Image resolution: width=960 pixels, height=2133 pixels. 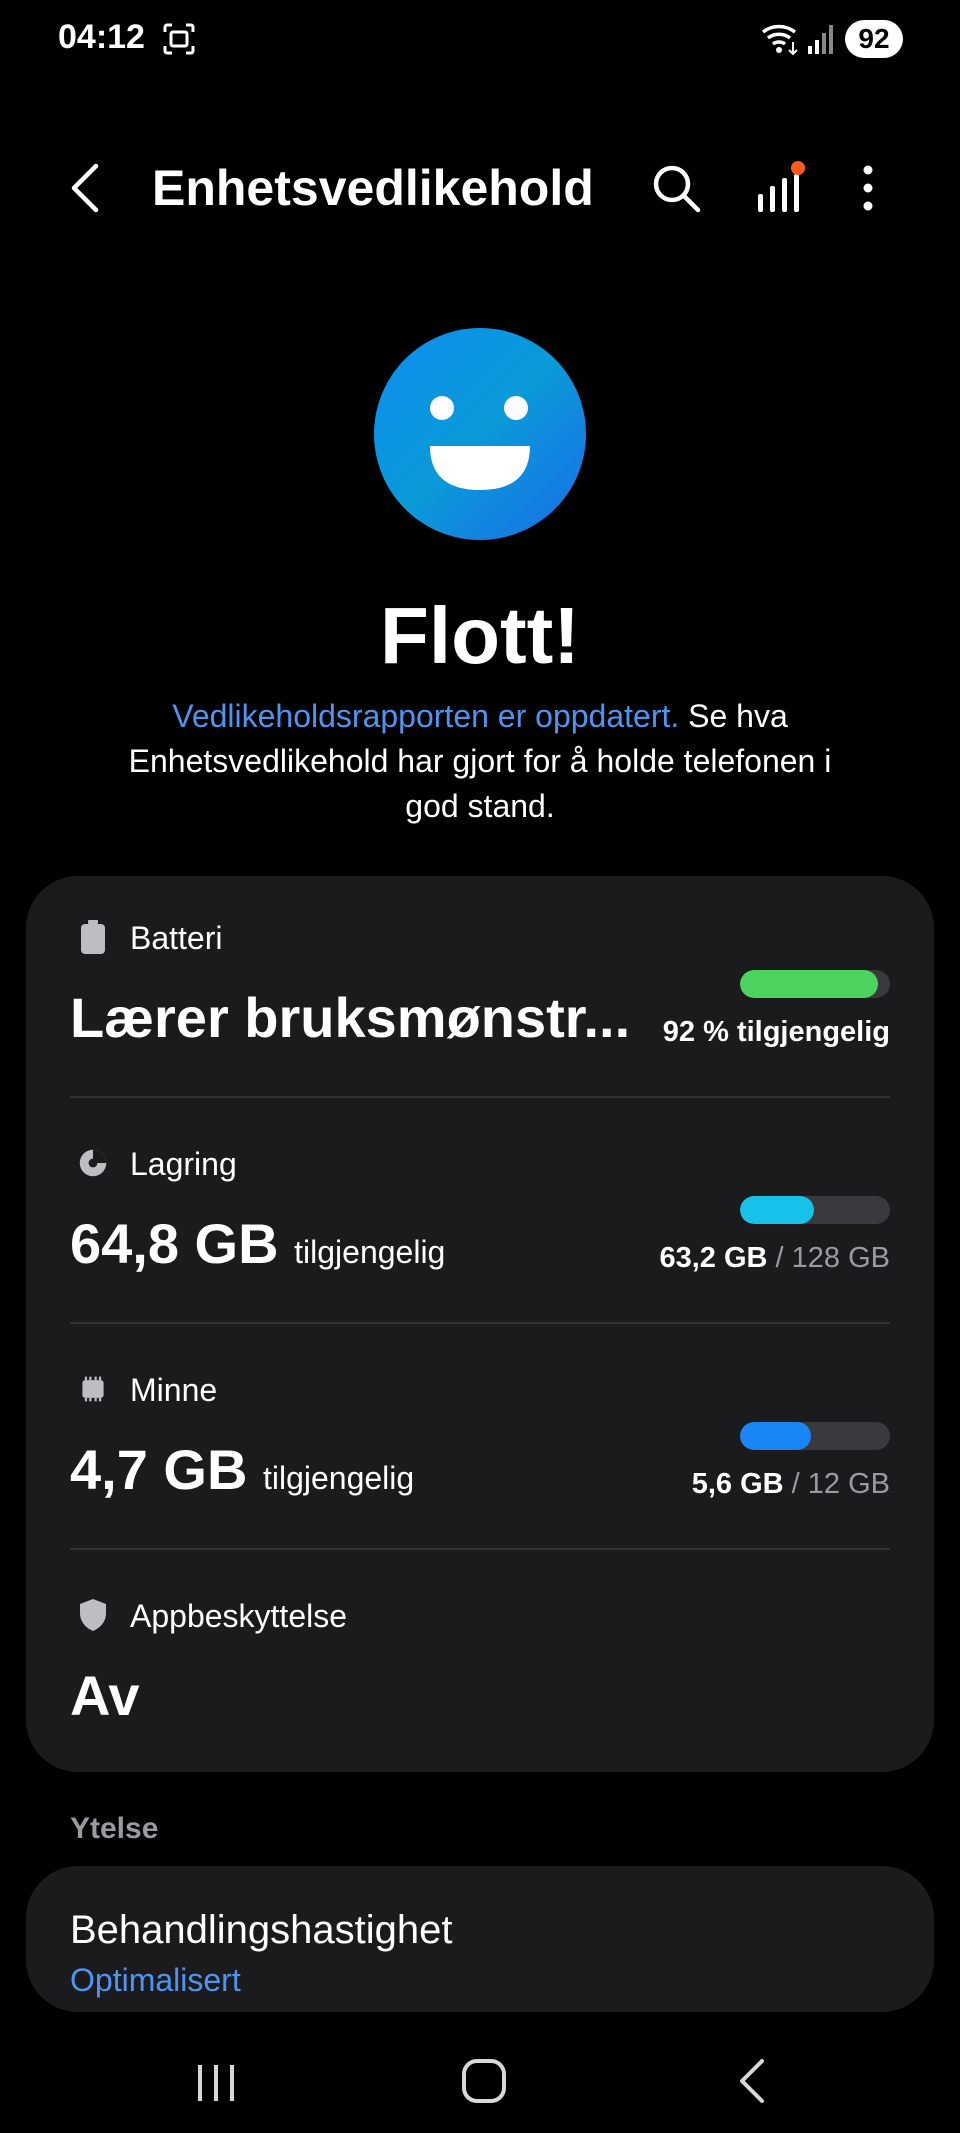 What do you see at coordinates (93, 1389) in the screenshot?
I see `memory-chip-icon` at bounding box center [93, 1389].